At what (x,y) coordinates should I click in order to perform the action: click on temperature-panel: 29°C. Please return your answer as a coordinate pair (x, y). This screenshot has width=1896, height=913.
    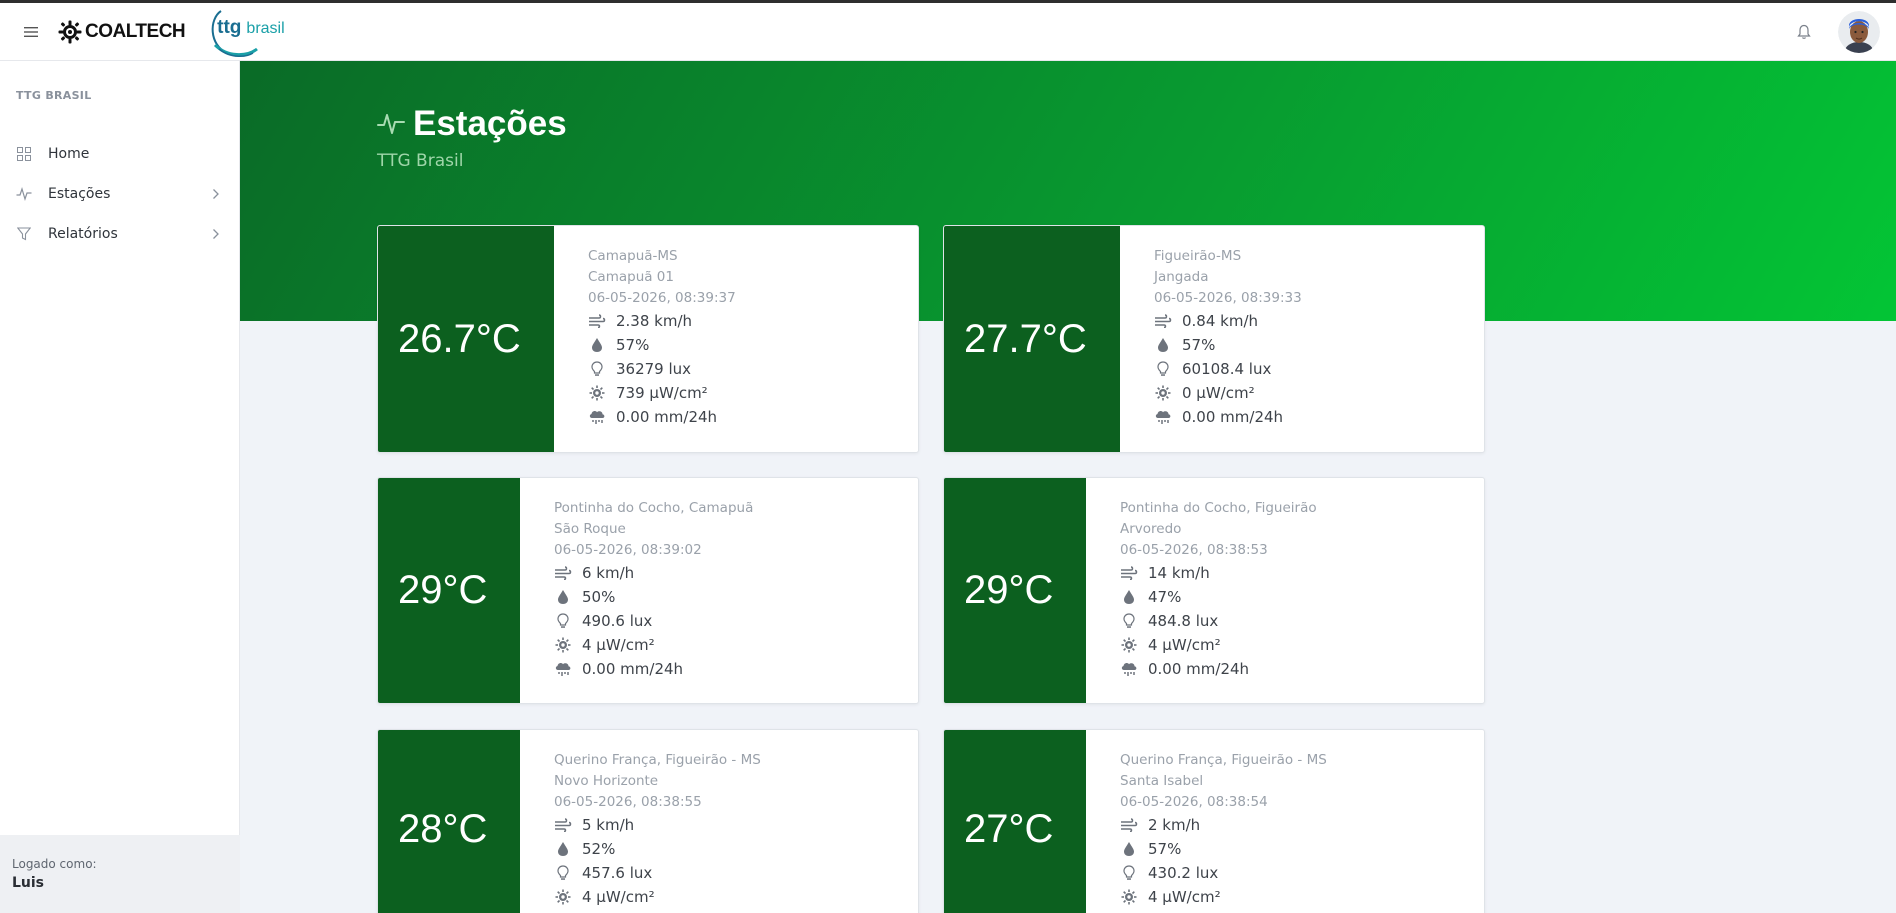
    Looking at the image, I should click on (1015, 590).